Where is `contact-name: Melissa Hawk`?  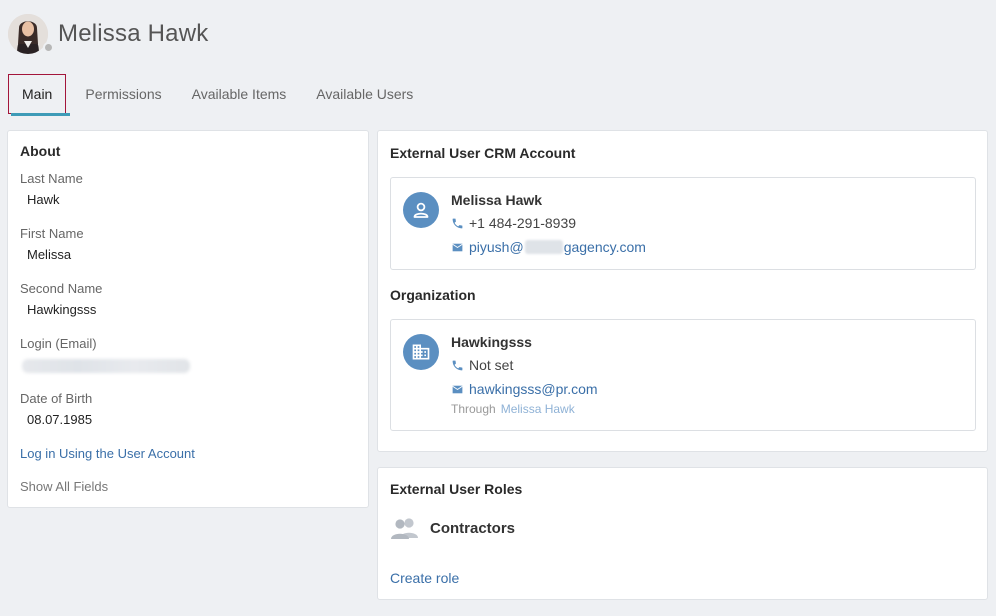
contact-name: Melissa Hawk is located at coordinates (496, 200).